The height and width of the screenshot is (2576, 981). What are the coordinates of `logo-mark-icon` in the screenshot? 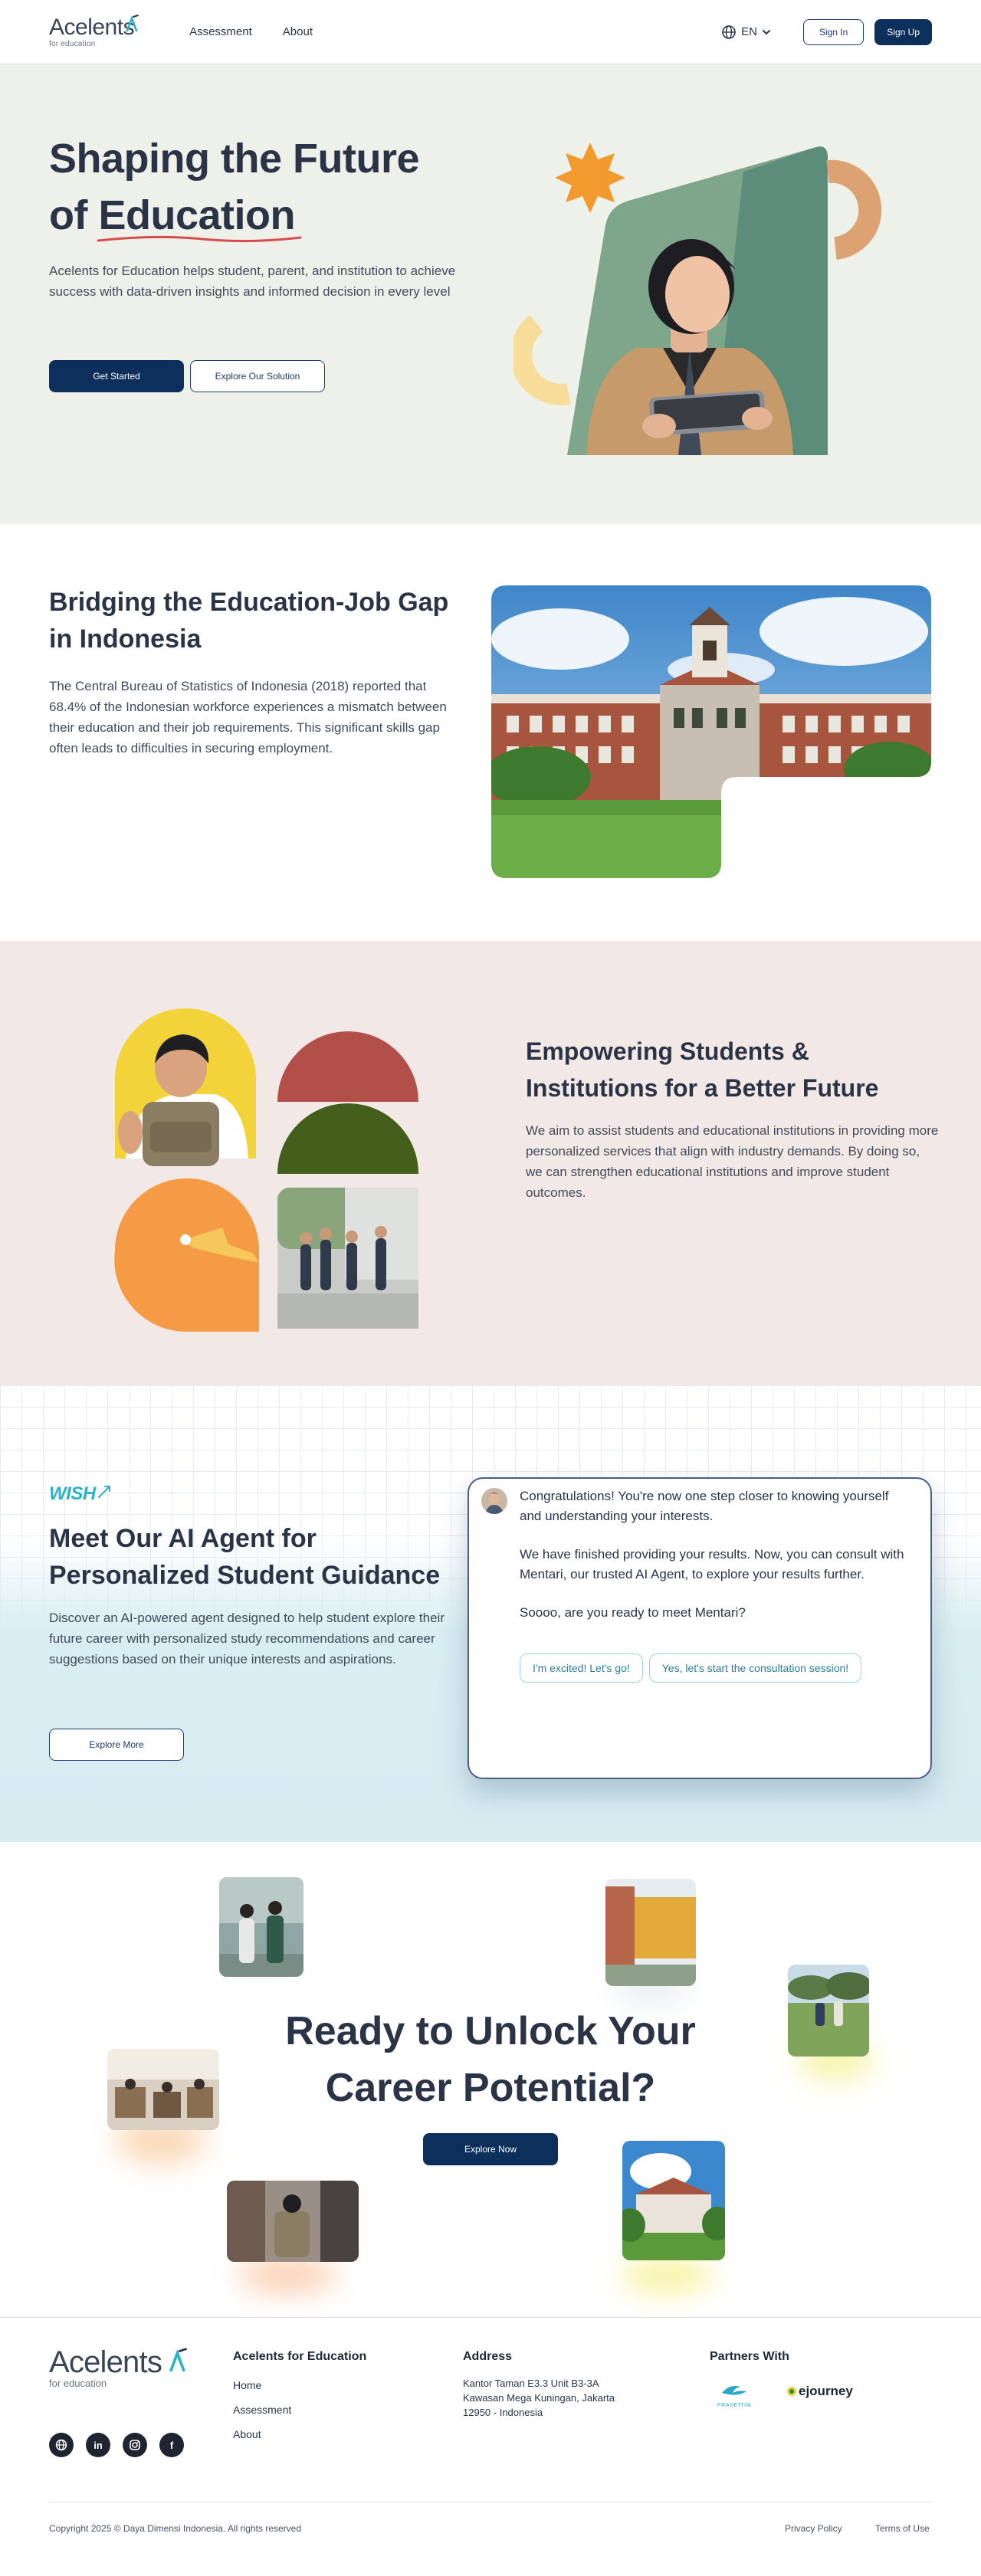 It's located at (132, 23).